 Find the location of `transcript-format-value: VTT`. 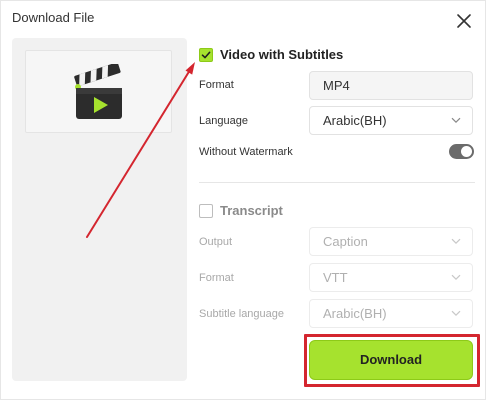

transcript-format-value: VTT is located at coordinates (335, 277).